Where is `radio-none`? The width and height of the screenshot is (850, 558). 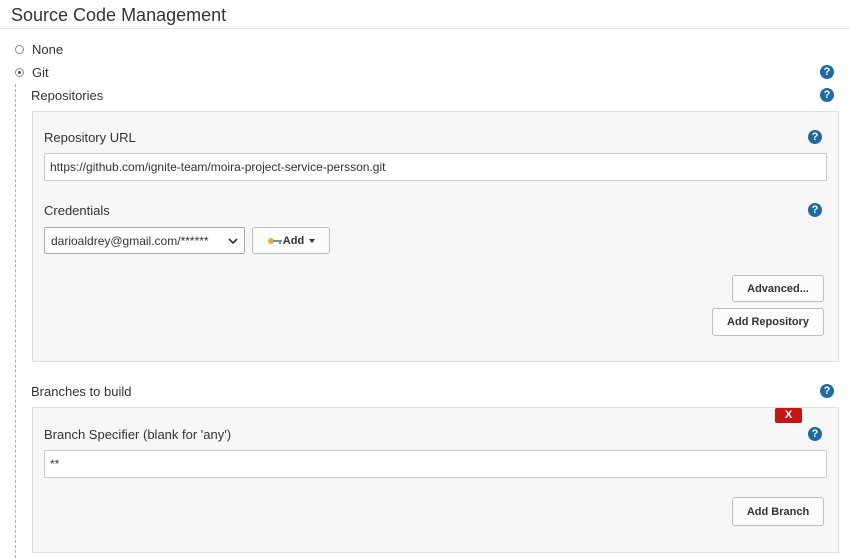 radio-none is located at coordinates (19, 49).